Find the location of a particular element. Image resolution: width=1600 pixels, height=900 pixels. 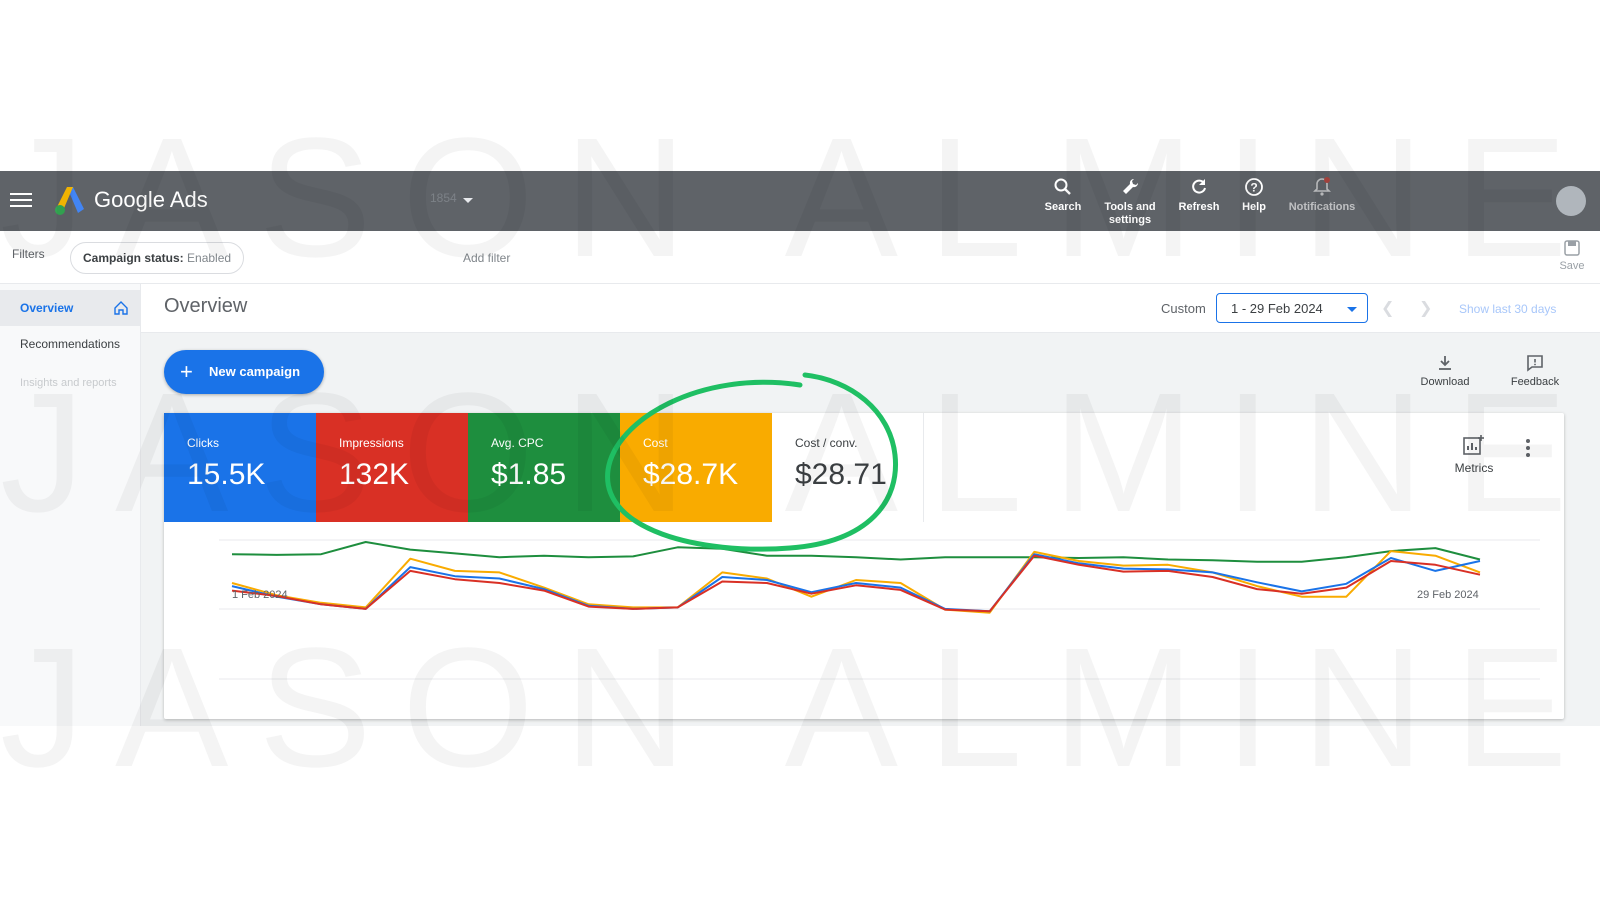

metric-tile-avg-cpc: Avg. CPC $1.85 is located at coordinates (544, 467).